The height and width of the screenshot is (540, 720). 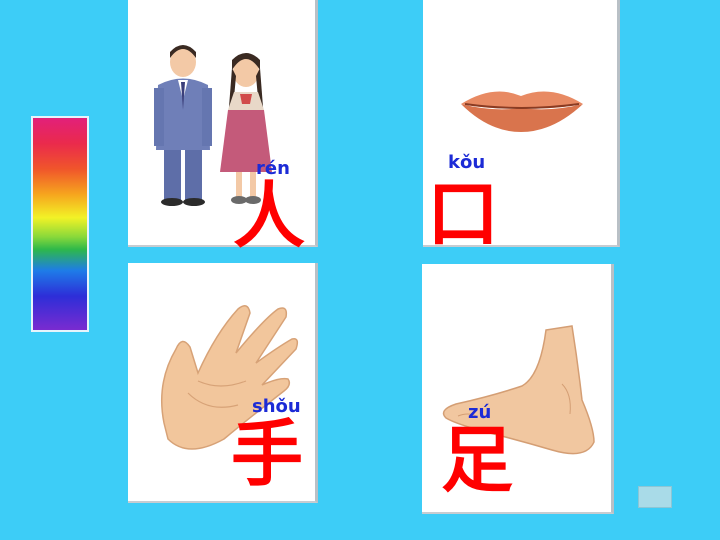 What do you see at coordinates (462, 214) in the screenshot?
I see `hanzi-kou: 口` at bounding box center [462, 214].